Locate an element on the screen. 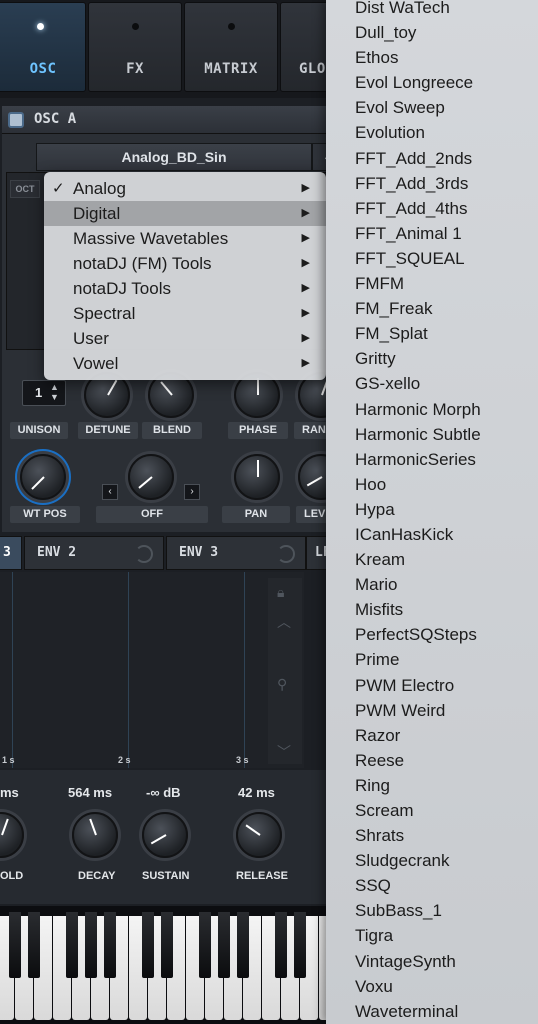  octave-label: OCT is located at coordinates (25, 189).